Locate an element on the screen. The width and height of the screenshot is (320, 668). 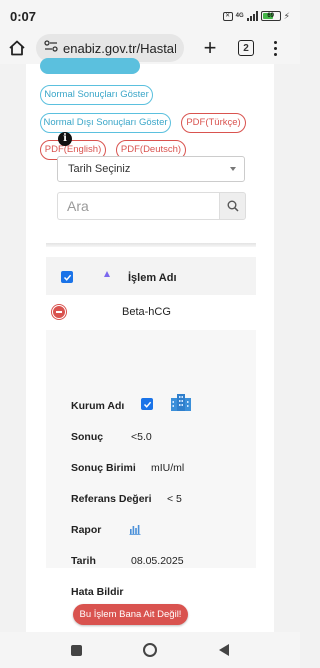
home-circle-icon is located at coordinates (150, 650).